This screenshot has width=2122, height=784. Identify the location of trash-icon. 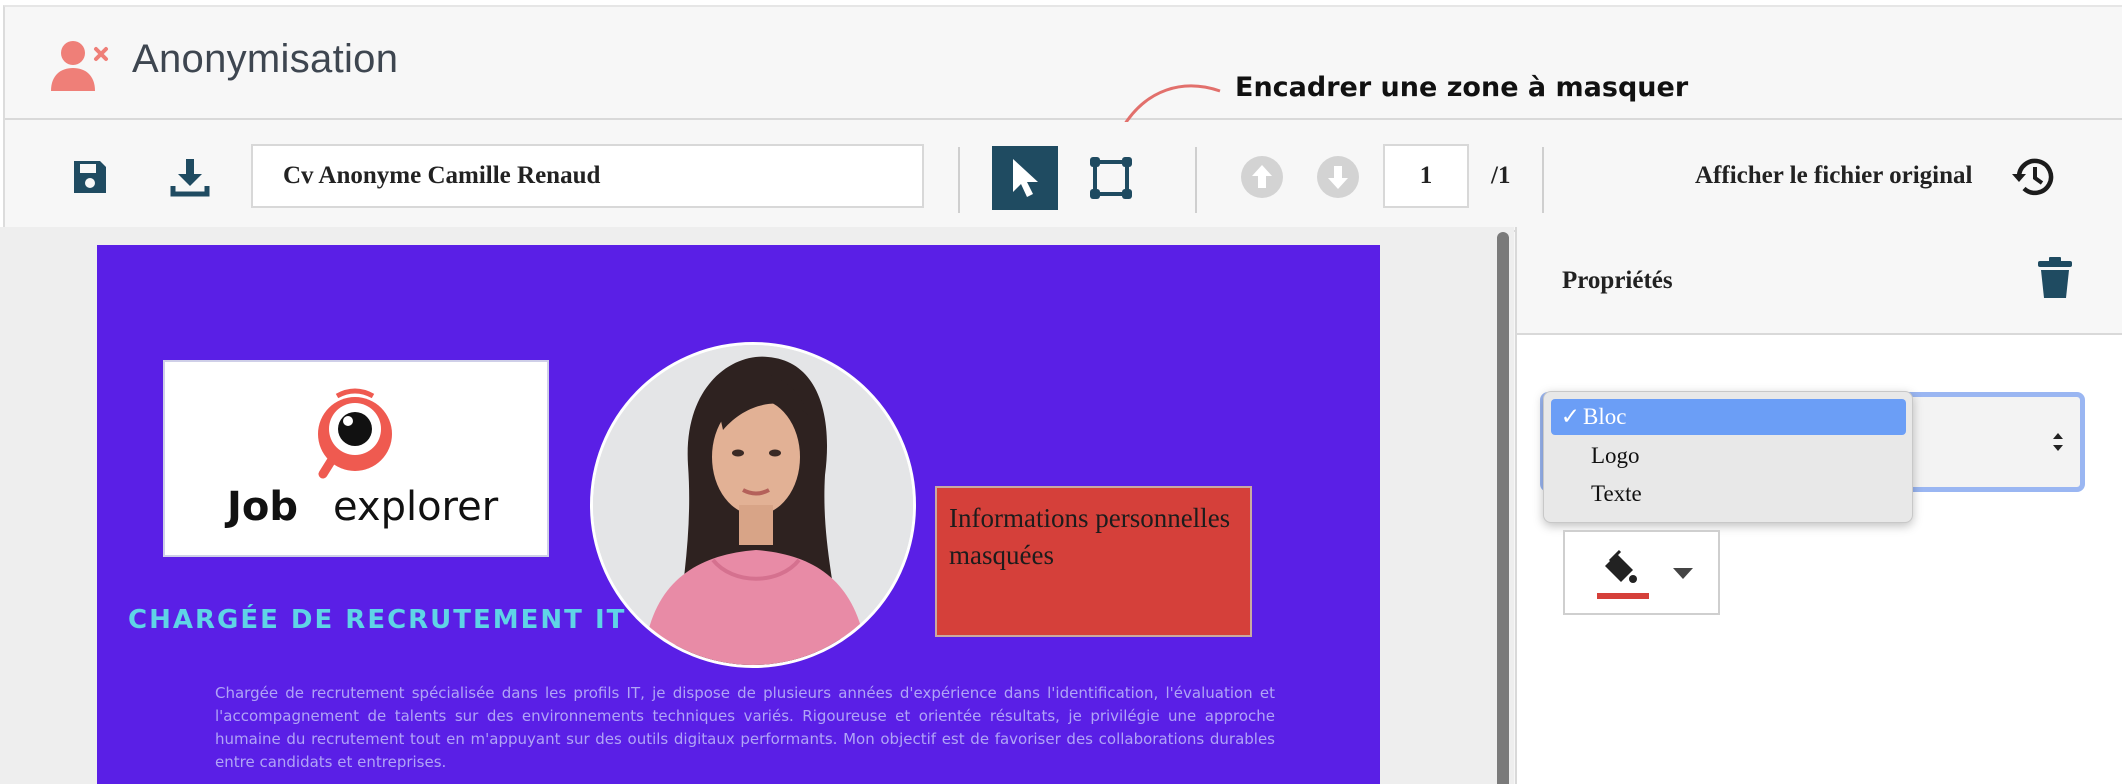
(2055, 277).